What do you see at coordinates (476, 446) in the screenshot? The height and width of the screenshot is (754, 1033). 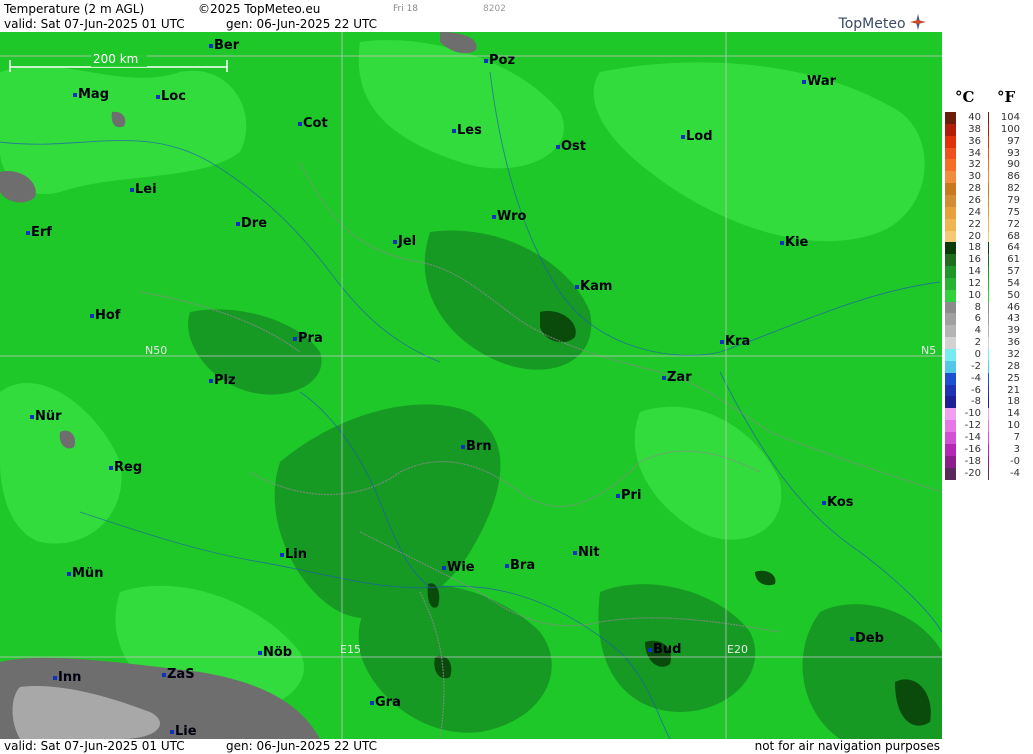 I see `city-label: Brn` at bounding box center [476, 446].